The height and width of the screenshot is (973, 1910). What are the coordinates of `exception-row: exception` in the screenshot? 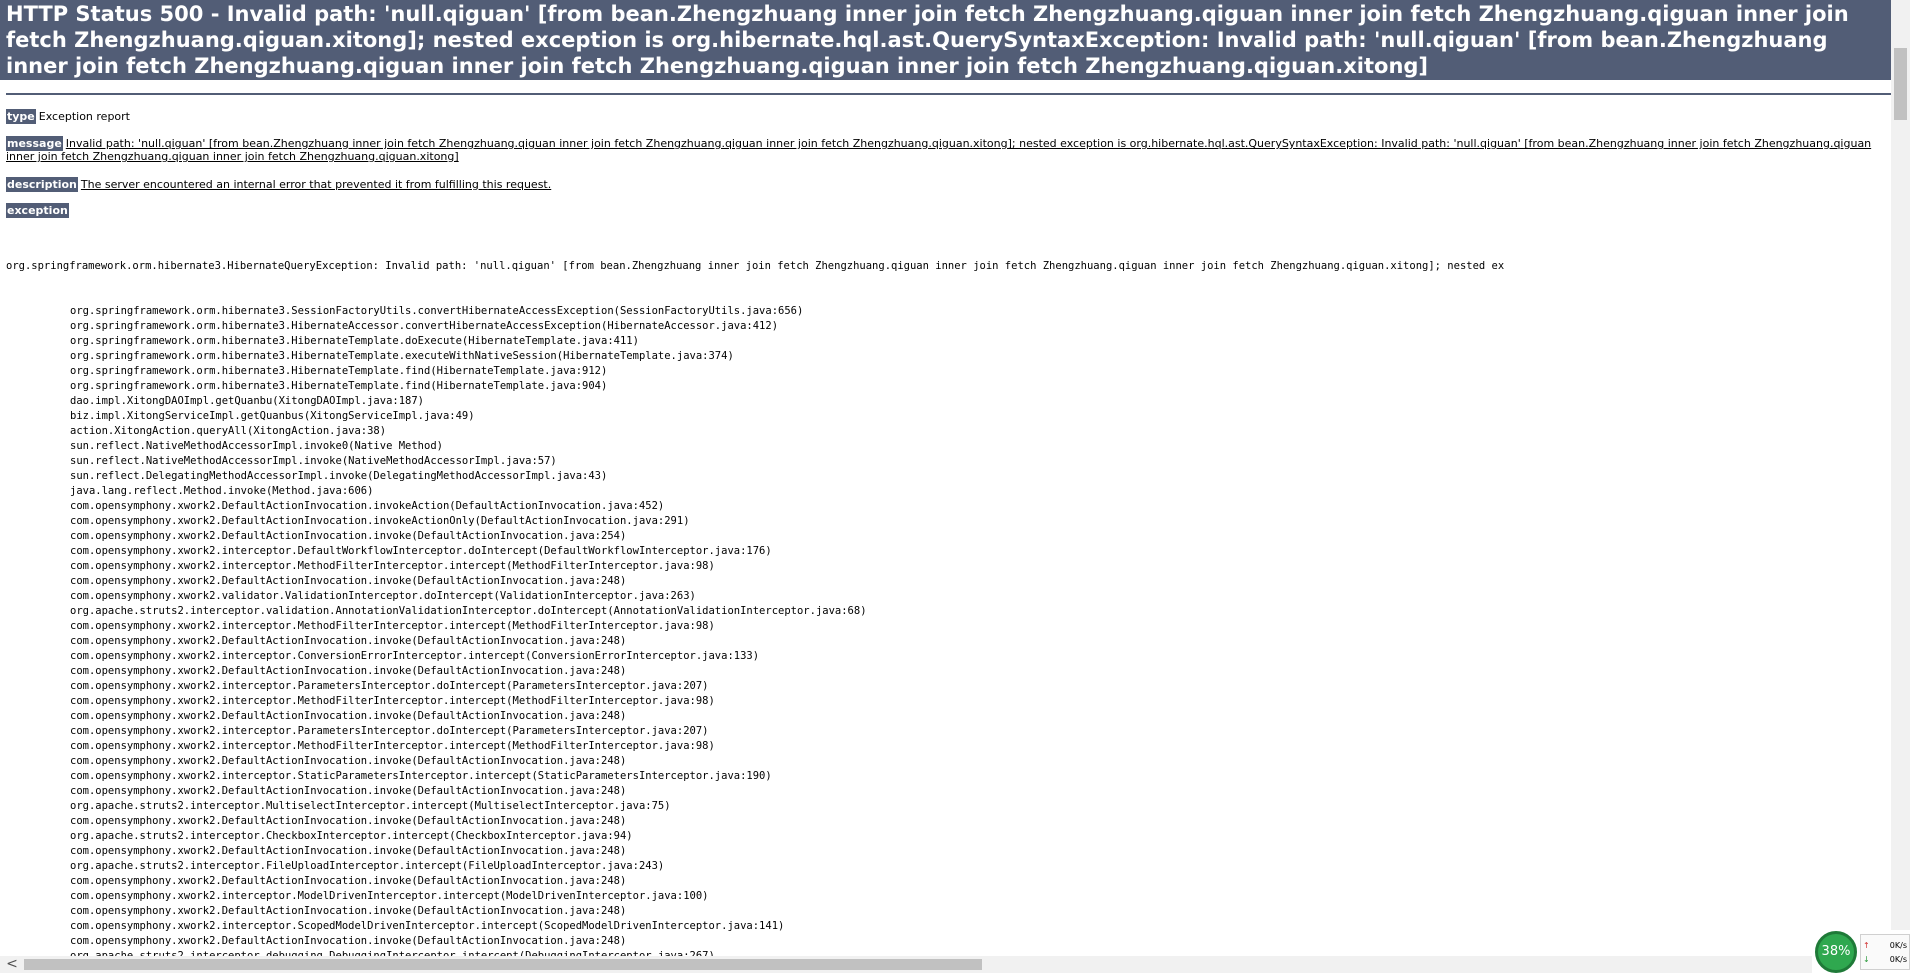 It's located at (39, 210).